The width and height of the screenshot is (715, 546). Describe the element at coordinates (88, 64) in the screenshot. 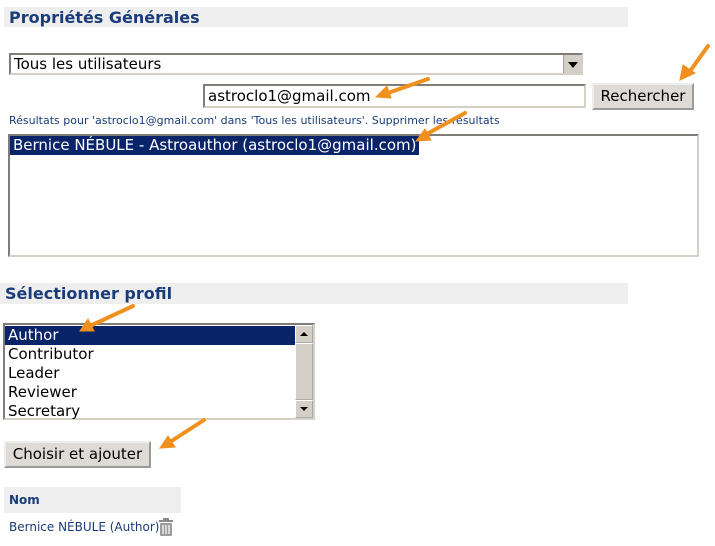

I see `user-scope-selected-value: Tous les utilisateurs` at that location.